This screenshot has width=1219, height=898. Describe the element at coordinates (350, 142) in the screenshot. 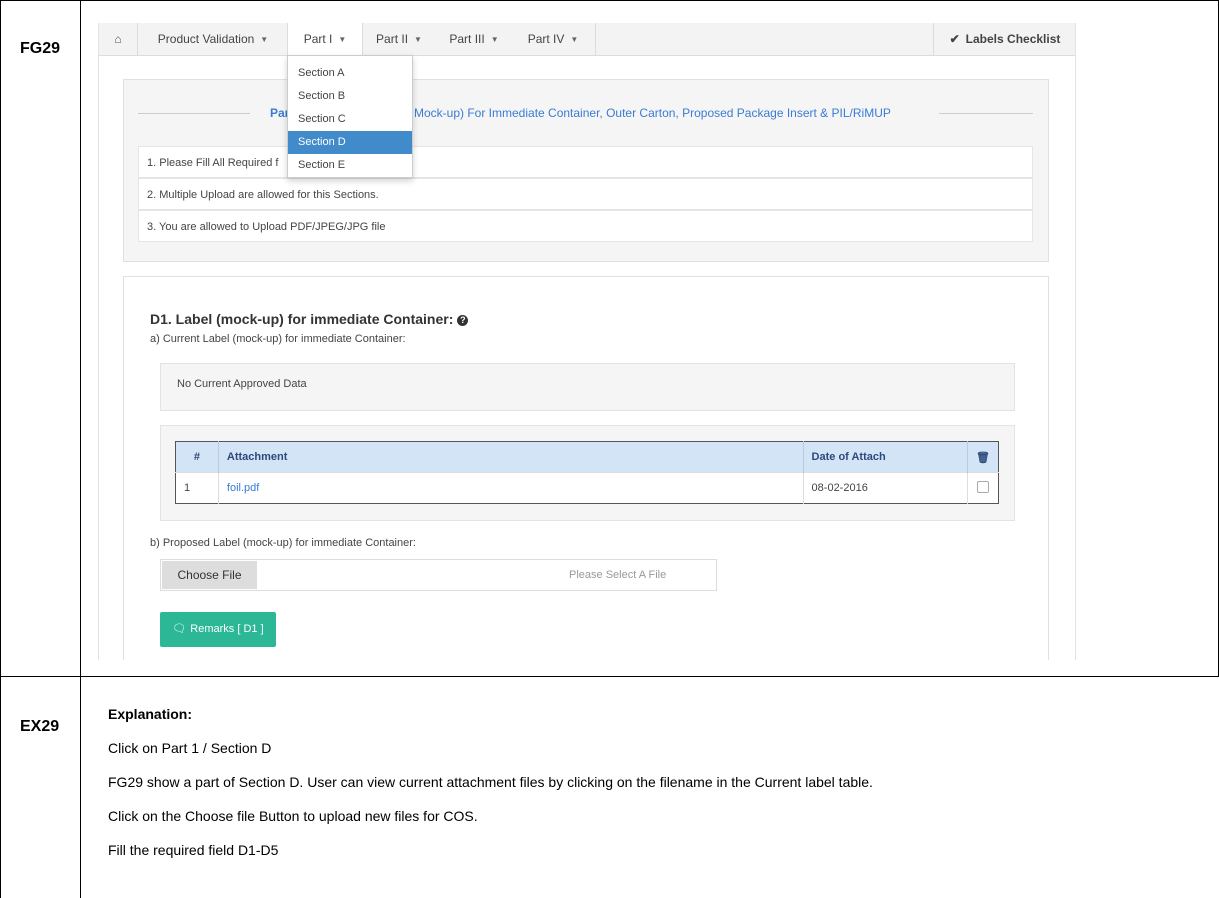

I see `menu-item-section-d: Section D` at that location.